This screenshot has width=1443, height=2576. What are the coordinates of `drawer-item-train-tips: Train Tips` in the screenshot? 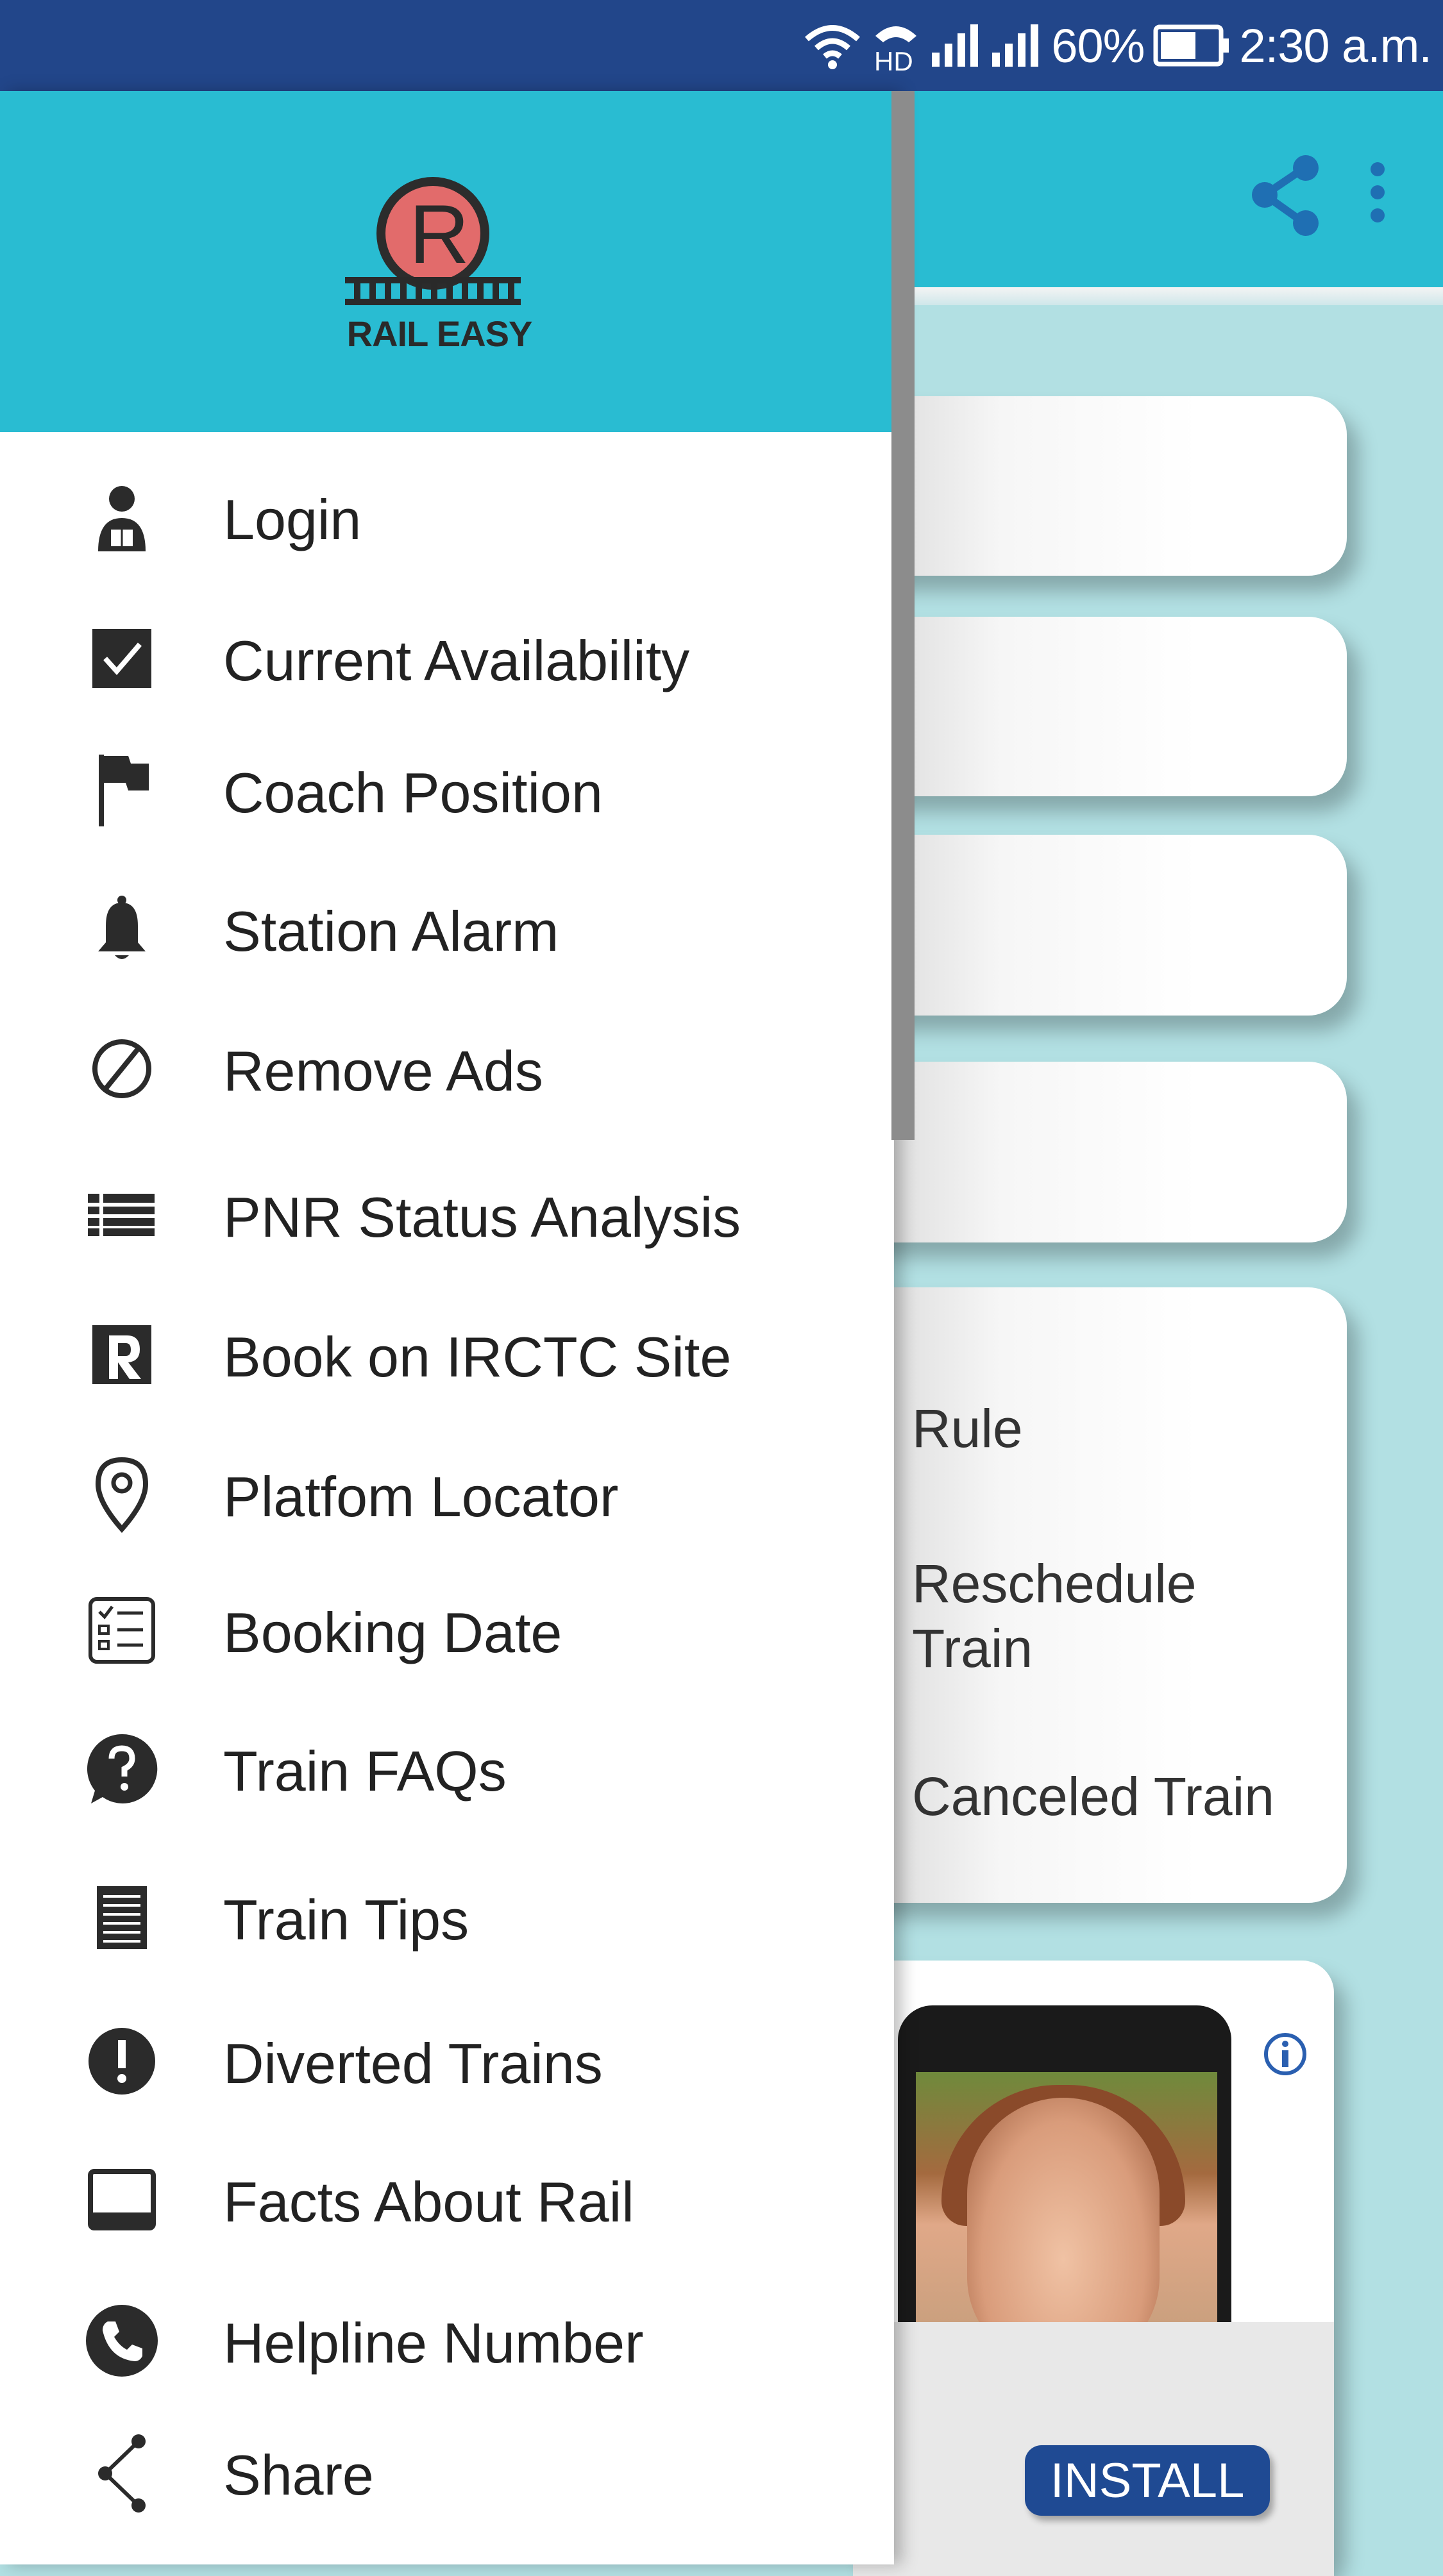 It's located at (445, 1914).